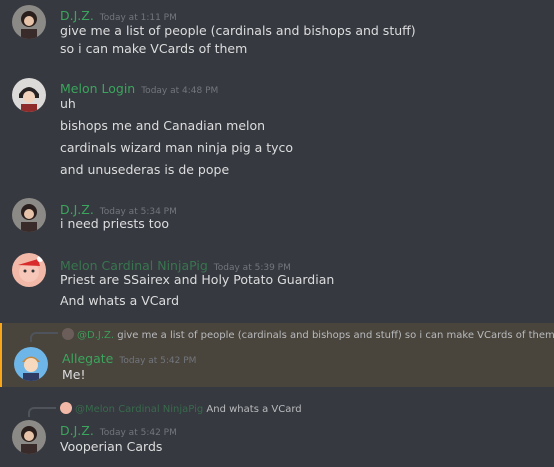  What do you see at coordinates (139, 87) in the screenshot?
I see `message-header: Melon Login Today at 4:48 PM` at bounding box center [139, 87].